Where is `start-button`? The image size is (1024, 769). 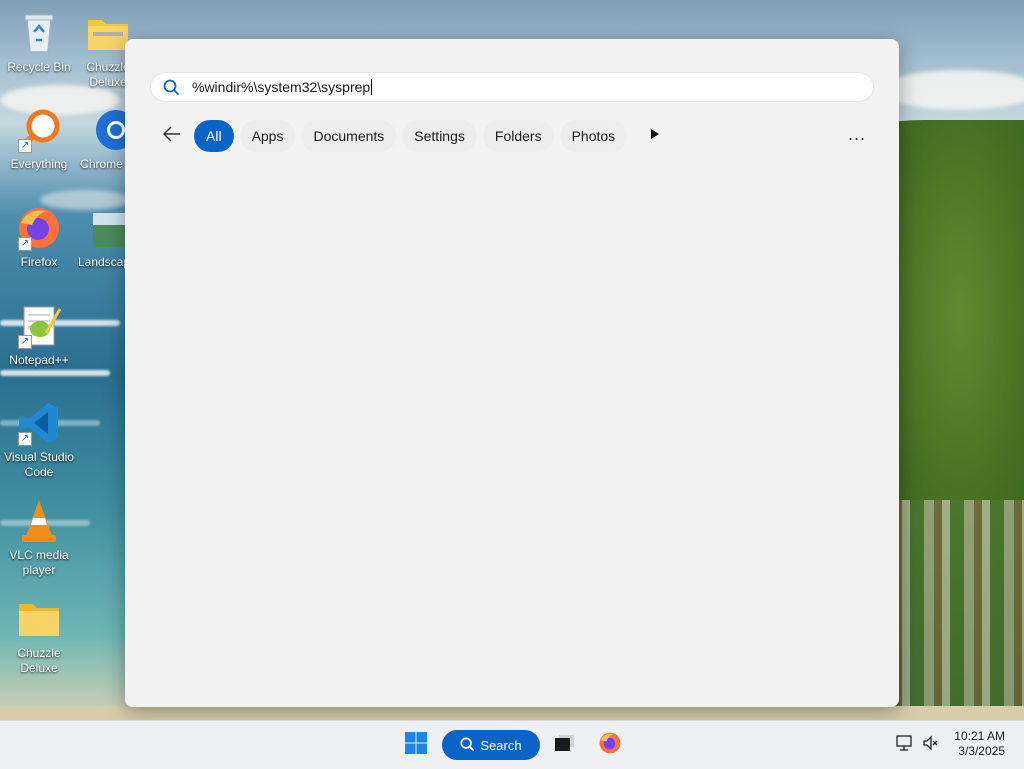 start-button is located at coordinates (416, 745).